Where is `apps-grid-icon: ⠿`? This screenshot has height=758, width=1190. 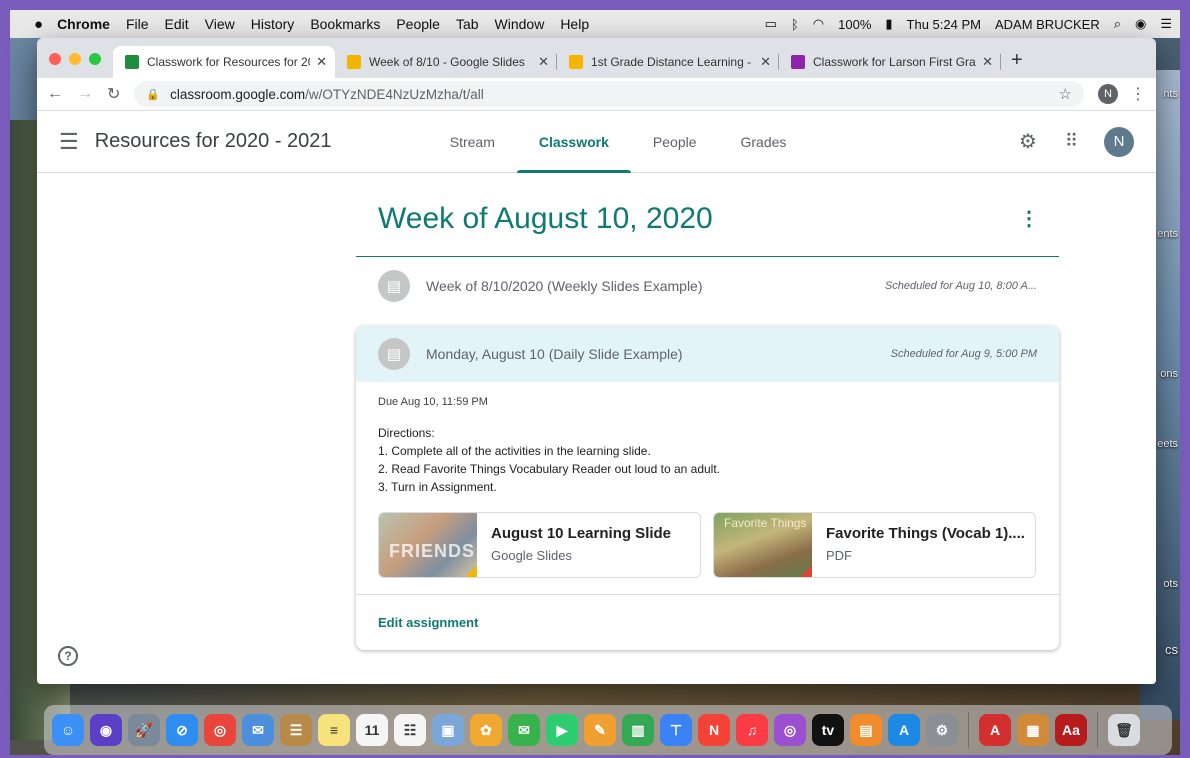
apps-grid-icon: ⠿ is located at coordinates (1071, 141).